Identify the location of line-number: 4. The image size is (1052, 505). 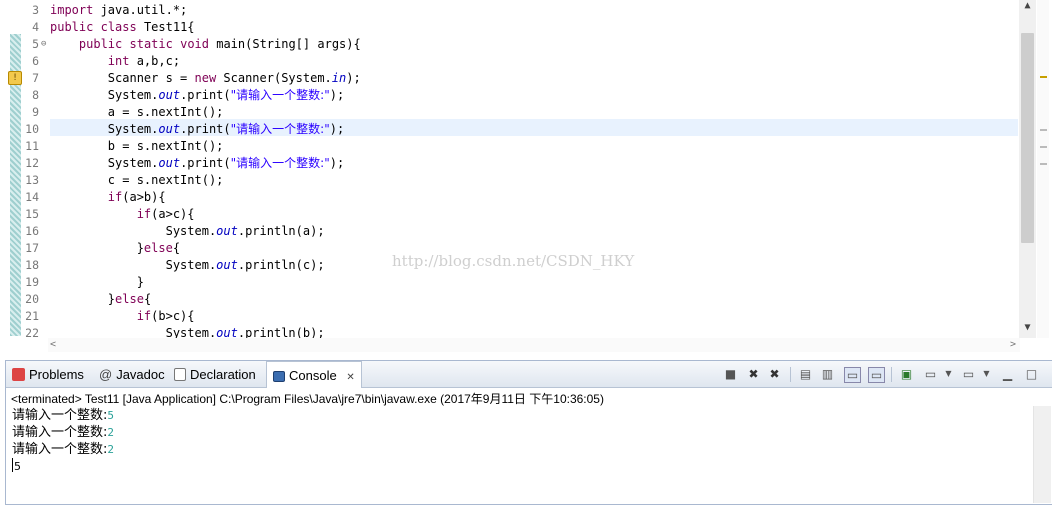
(35, 27).